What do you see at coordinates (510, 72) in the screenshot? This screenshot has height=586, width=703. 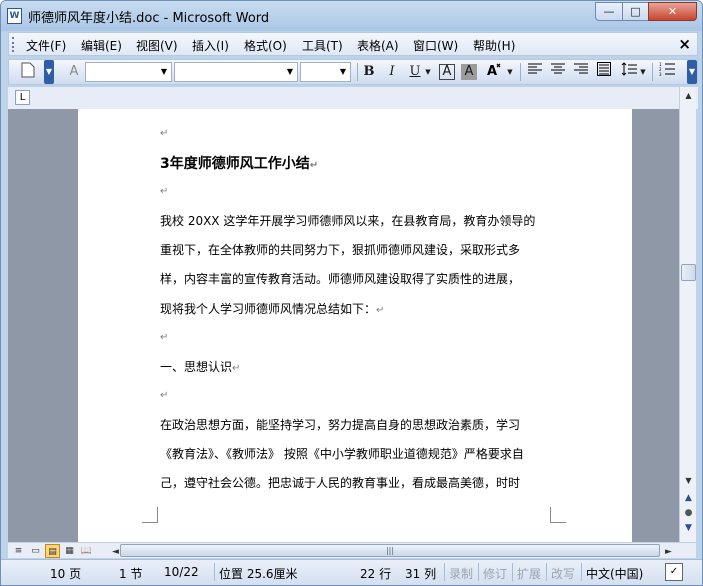 I see `highlight-dropdown-icon: ▼` at bounding box center [510, 72].